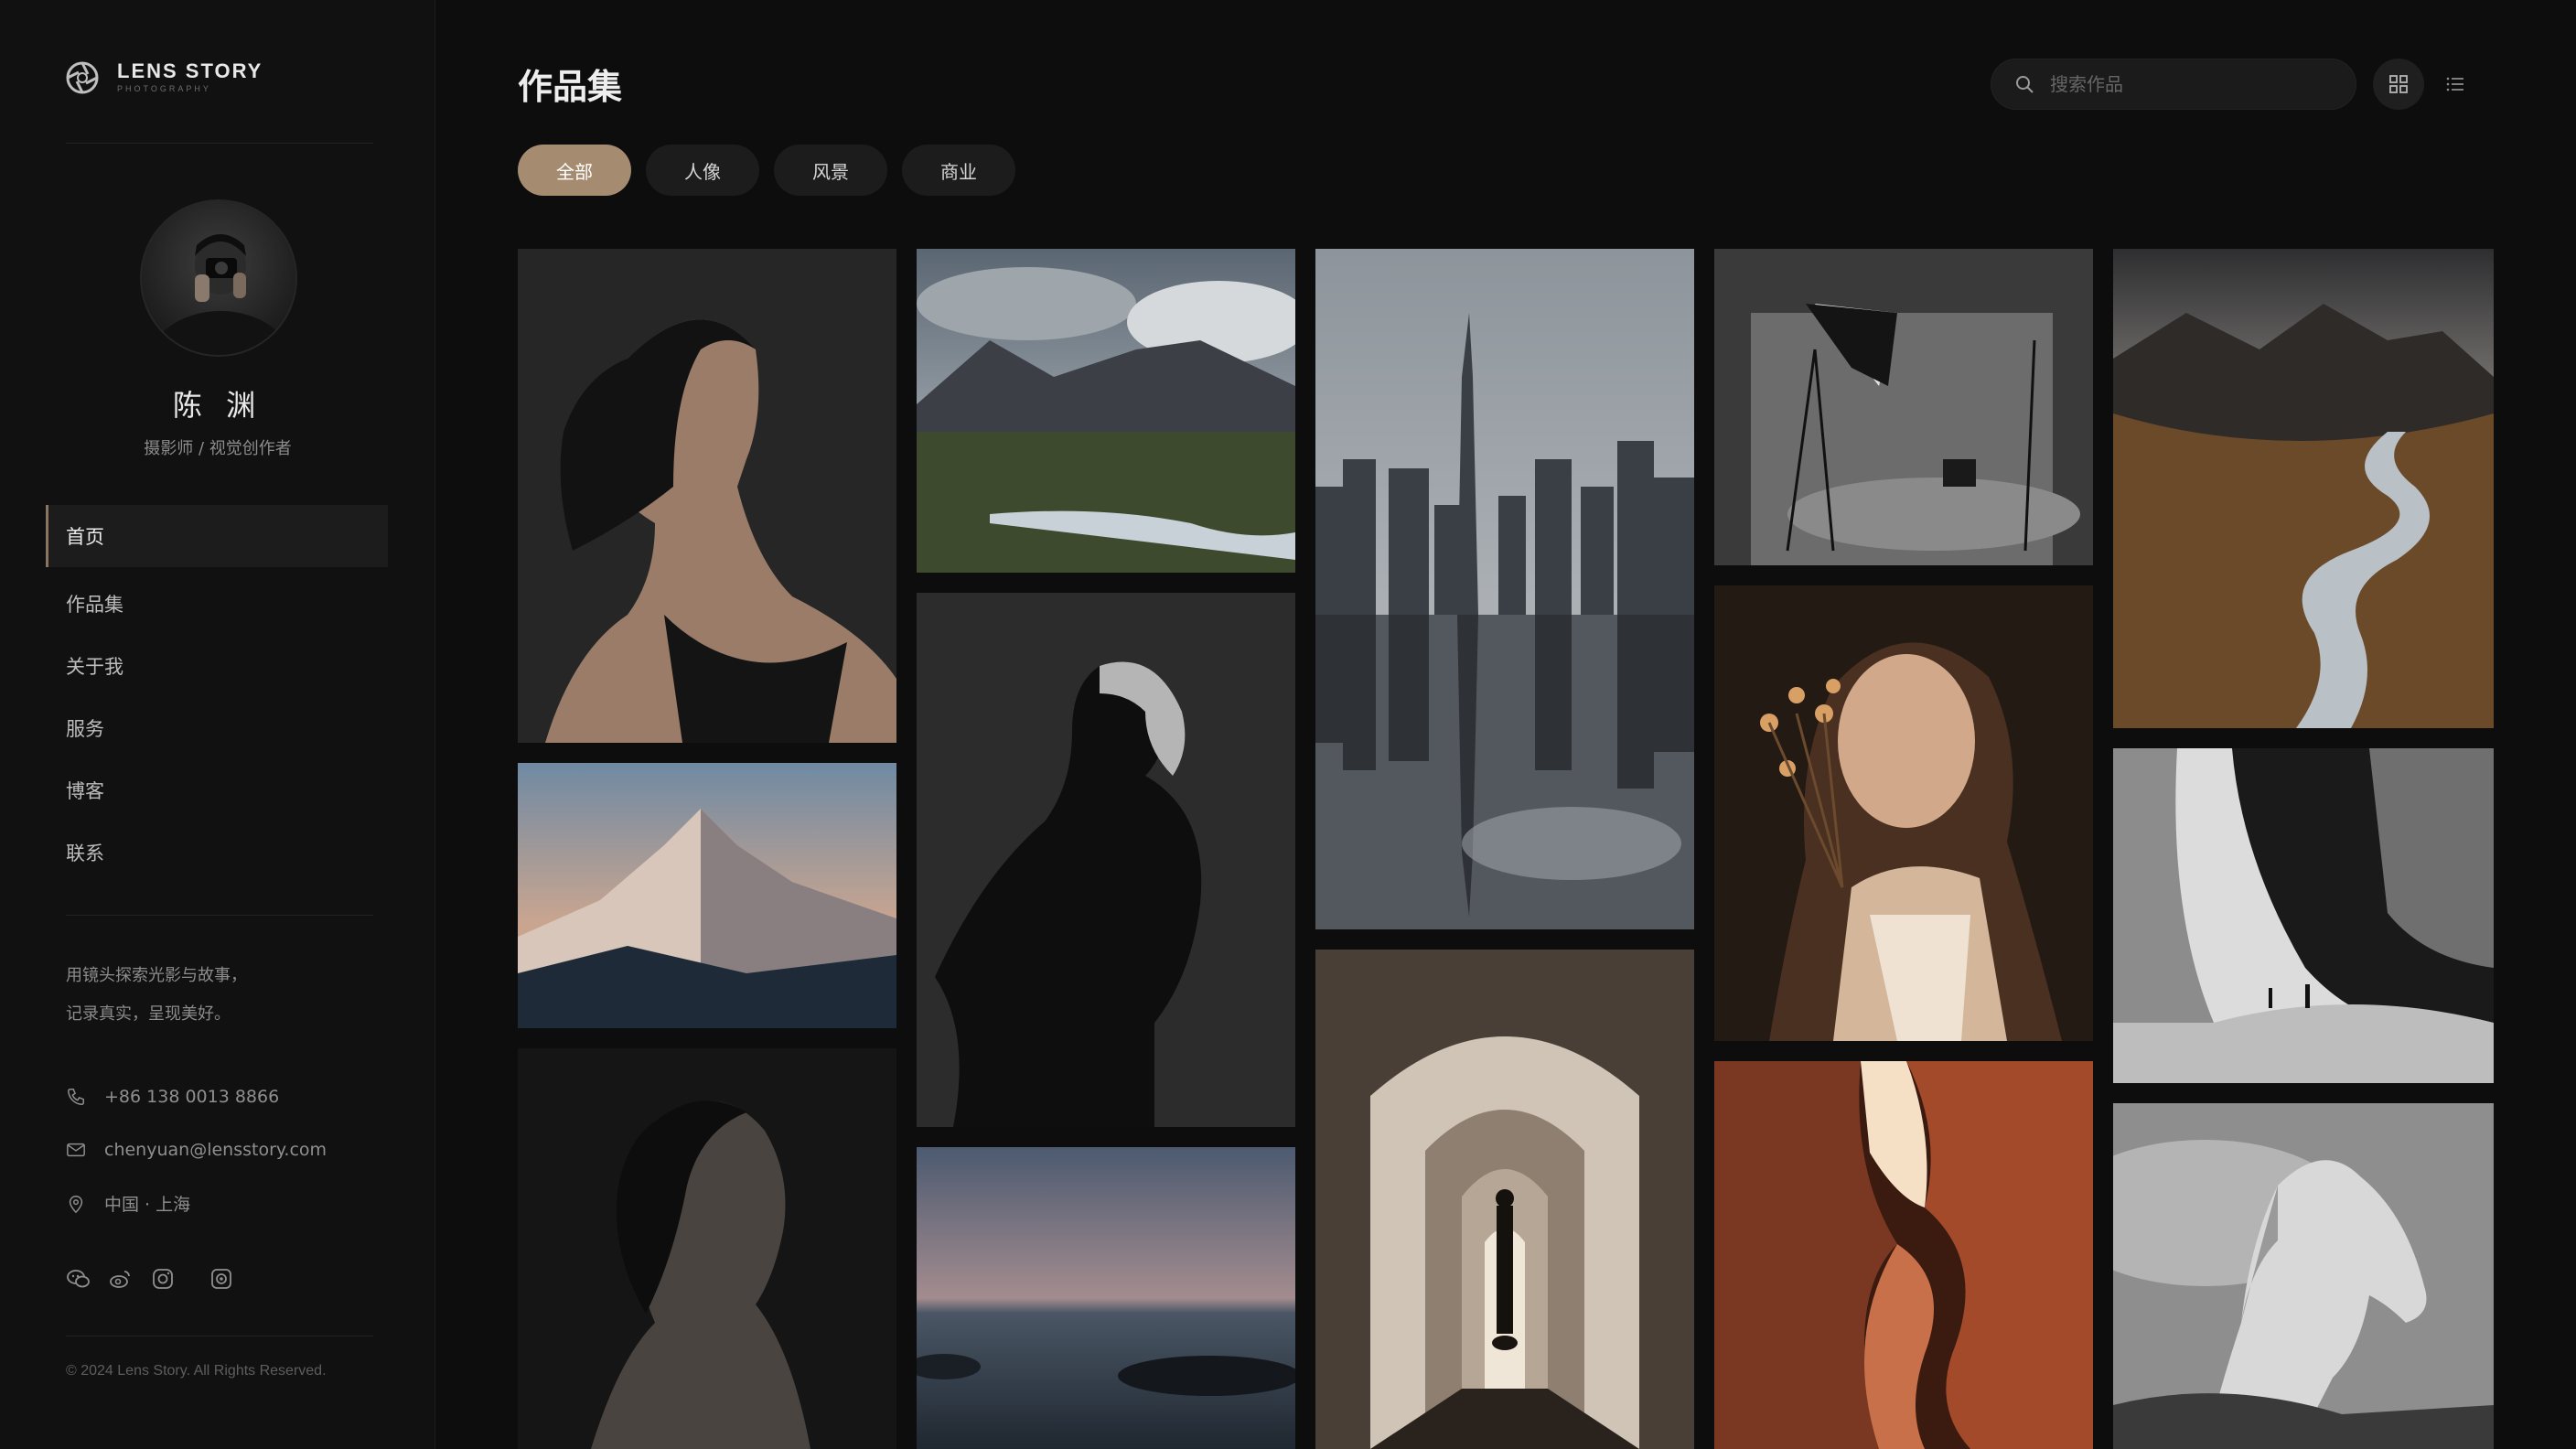  I want to click on instagram-icon, so click(163, 1279).